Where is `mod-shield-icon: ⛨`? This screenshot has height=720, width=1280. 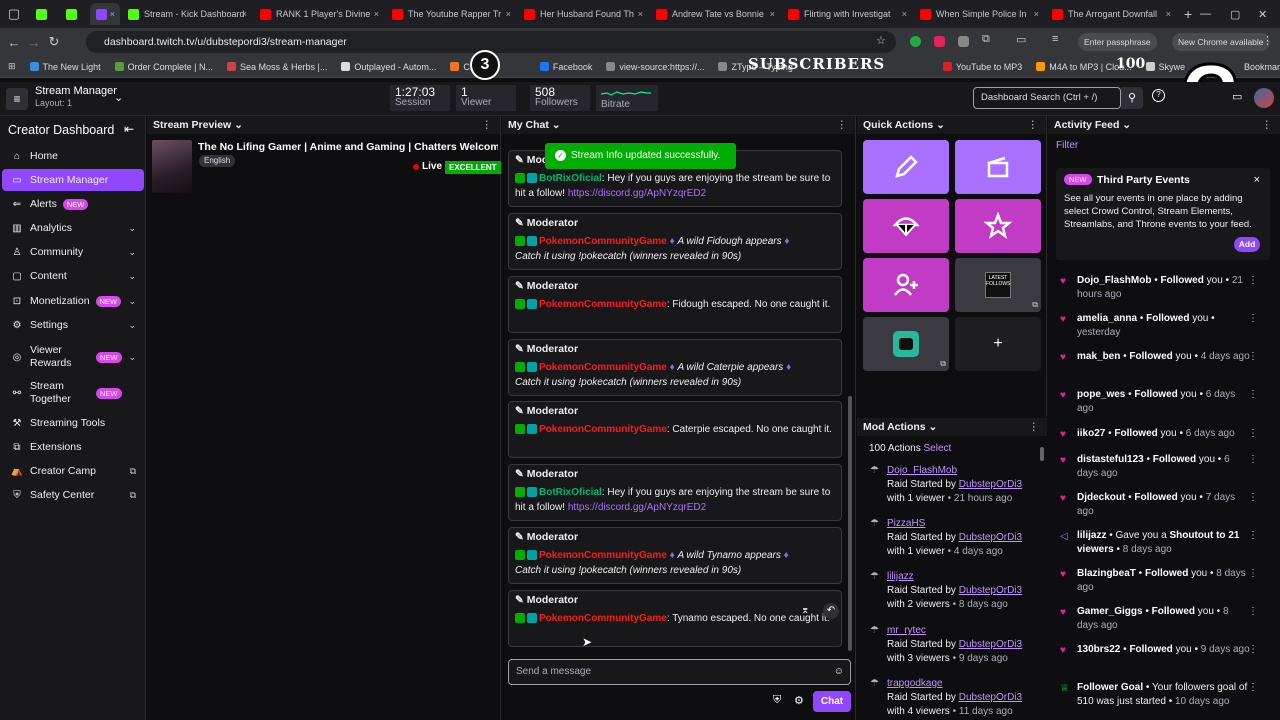
mod-shield-icon: ⛨ is located at coordinates (777, 700).